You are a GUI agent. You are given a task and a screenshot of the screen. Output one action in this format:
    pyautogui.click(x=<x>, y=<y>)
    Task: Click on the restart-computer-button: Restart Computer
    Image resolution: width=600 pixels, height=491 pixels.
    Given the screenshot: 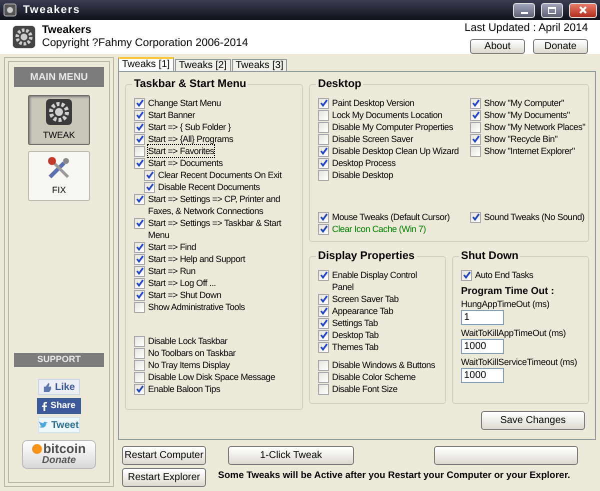 What is the action you would take?
    pyautogui.click(x=164, y=455)
    